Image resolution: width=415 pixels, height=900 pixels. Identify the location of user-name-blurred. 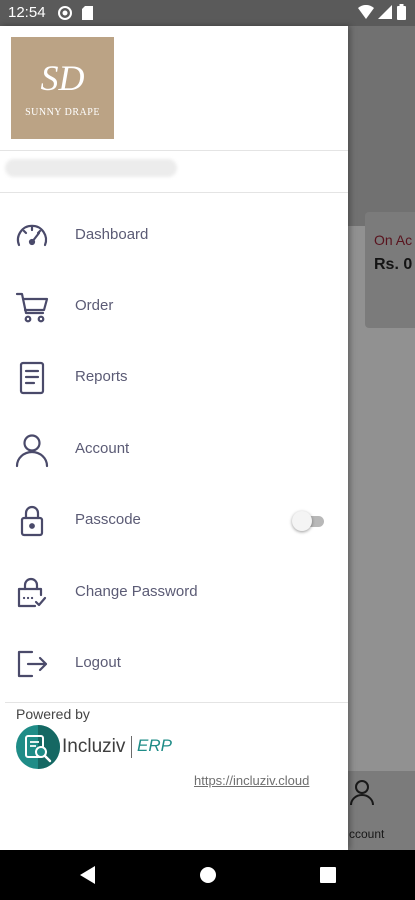
(91, 168).